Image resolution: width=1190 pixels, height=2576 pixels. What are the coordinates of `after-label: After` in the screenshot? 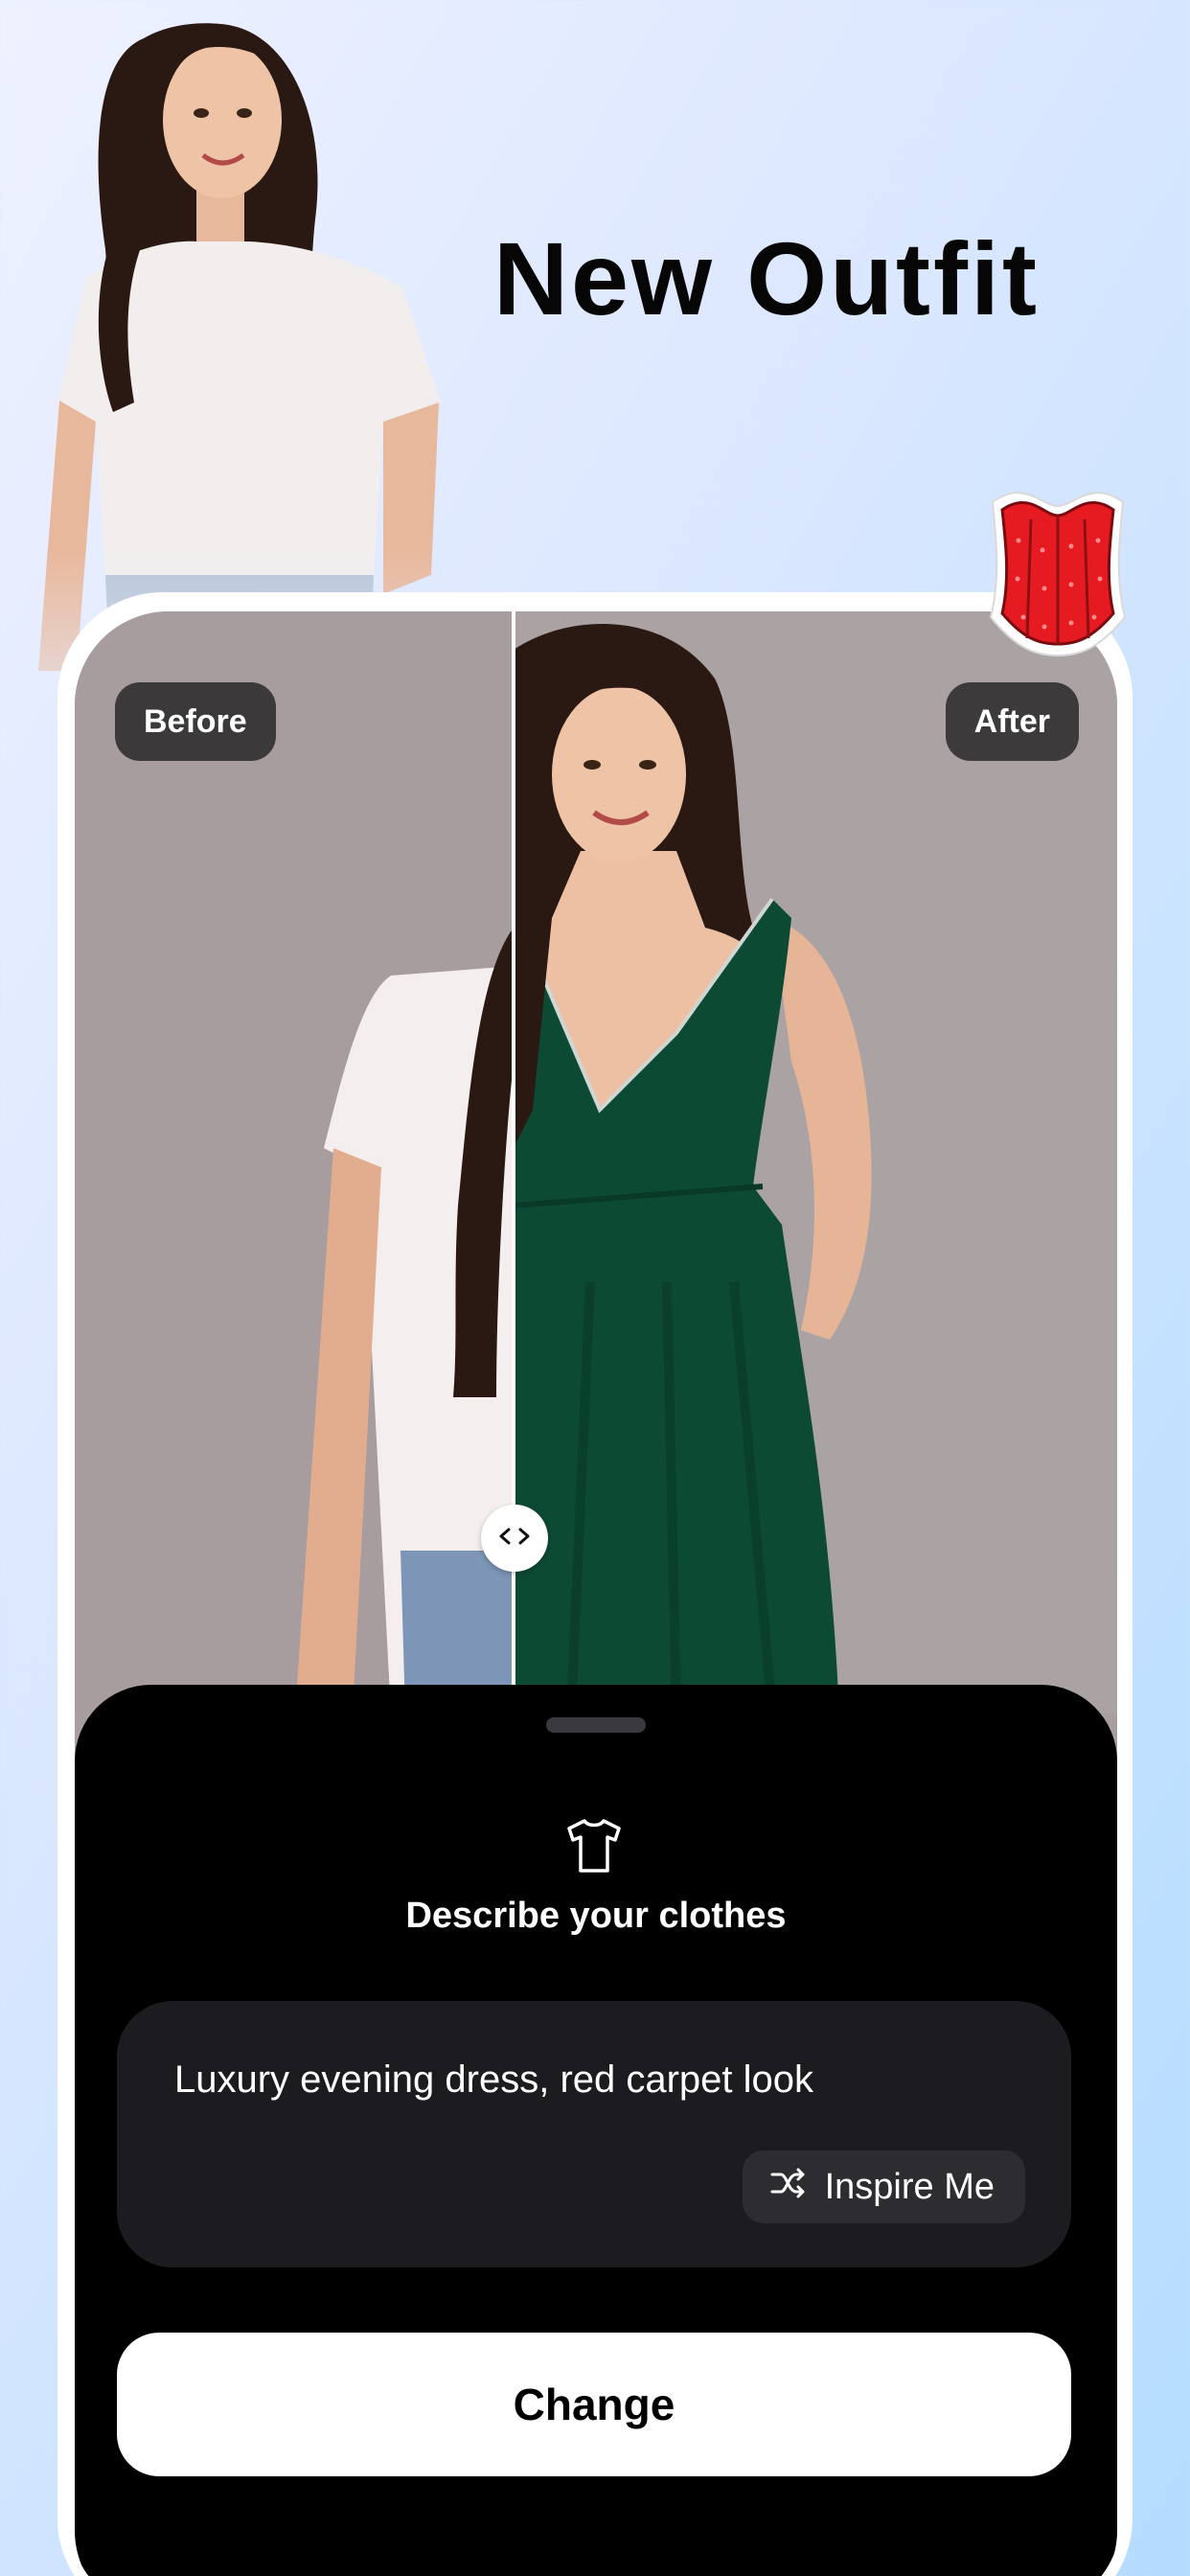 It's located at (1012, 721).